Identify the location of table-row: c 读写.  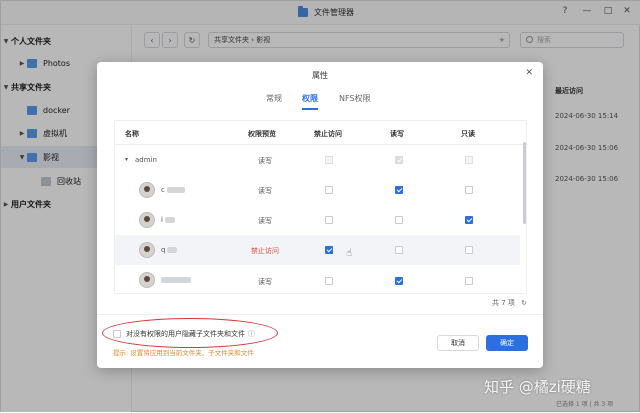
(317, 190).